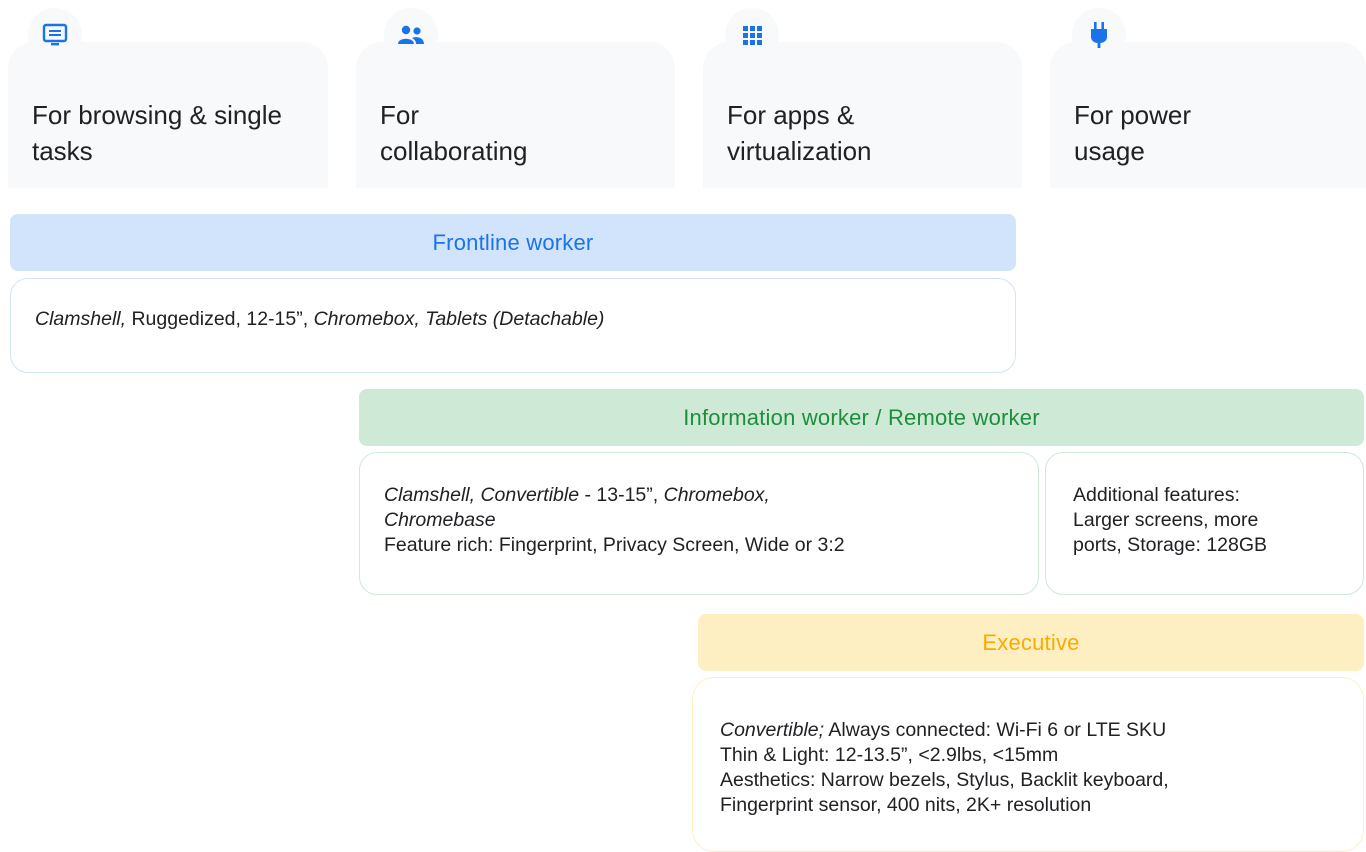 This screenshot has width=1366, height=852. What do you see at coordinates (889, 755) in the screenshot?
I see `exec-spec-line2: Thin & Light: 12-13.5”, <2.9lbs, <15mm` at bounding box center [889, 755].